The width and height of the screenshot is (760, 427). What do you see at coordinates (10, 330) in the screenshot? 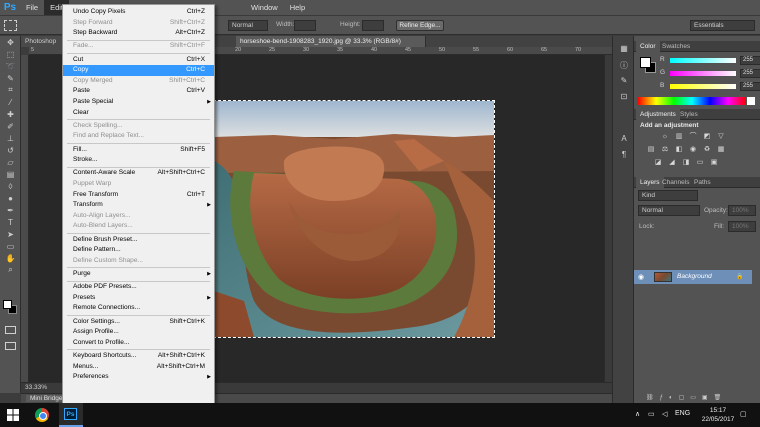
I see `quick-mask-icon` at bounding box center [10, 330].